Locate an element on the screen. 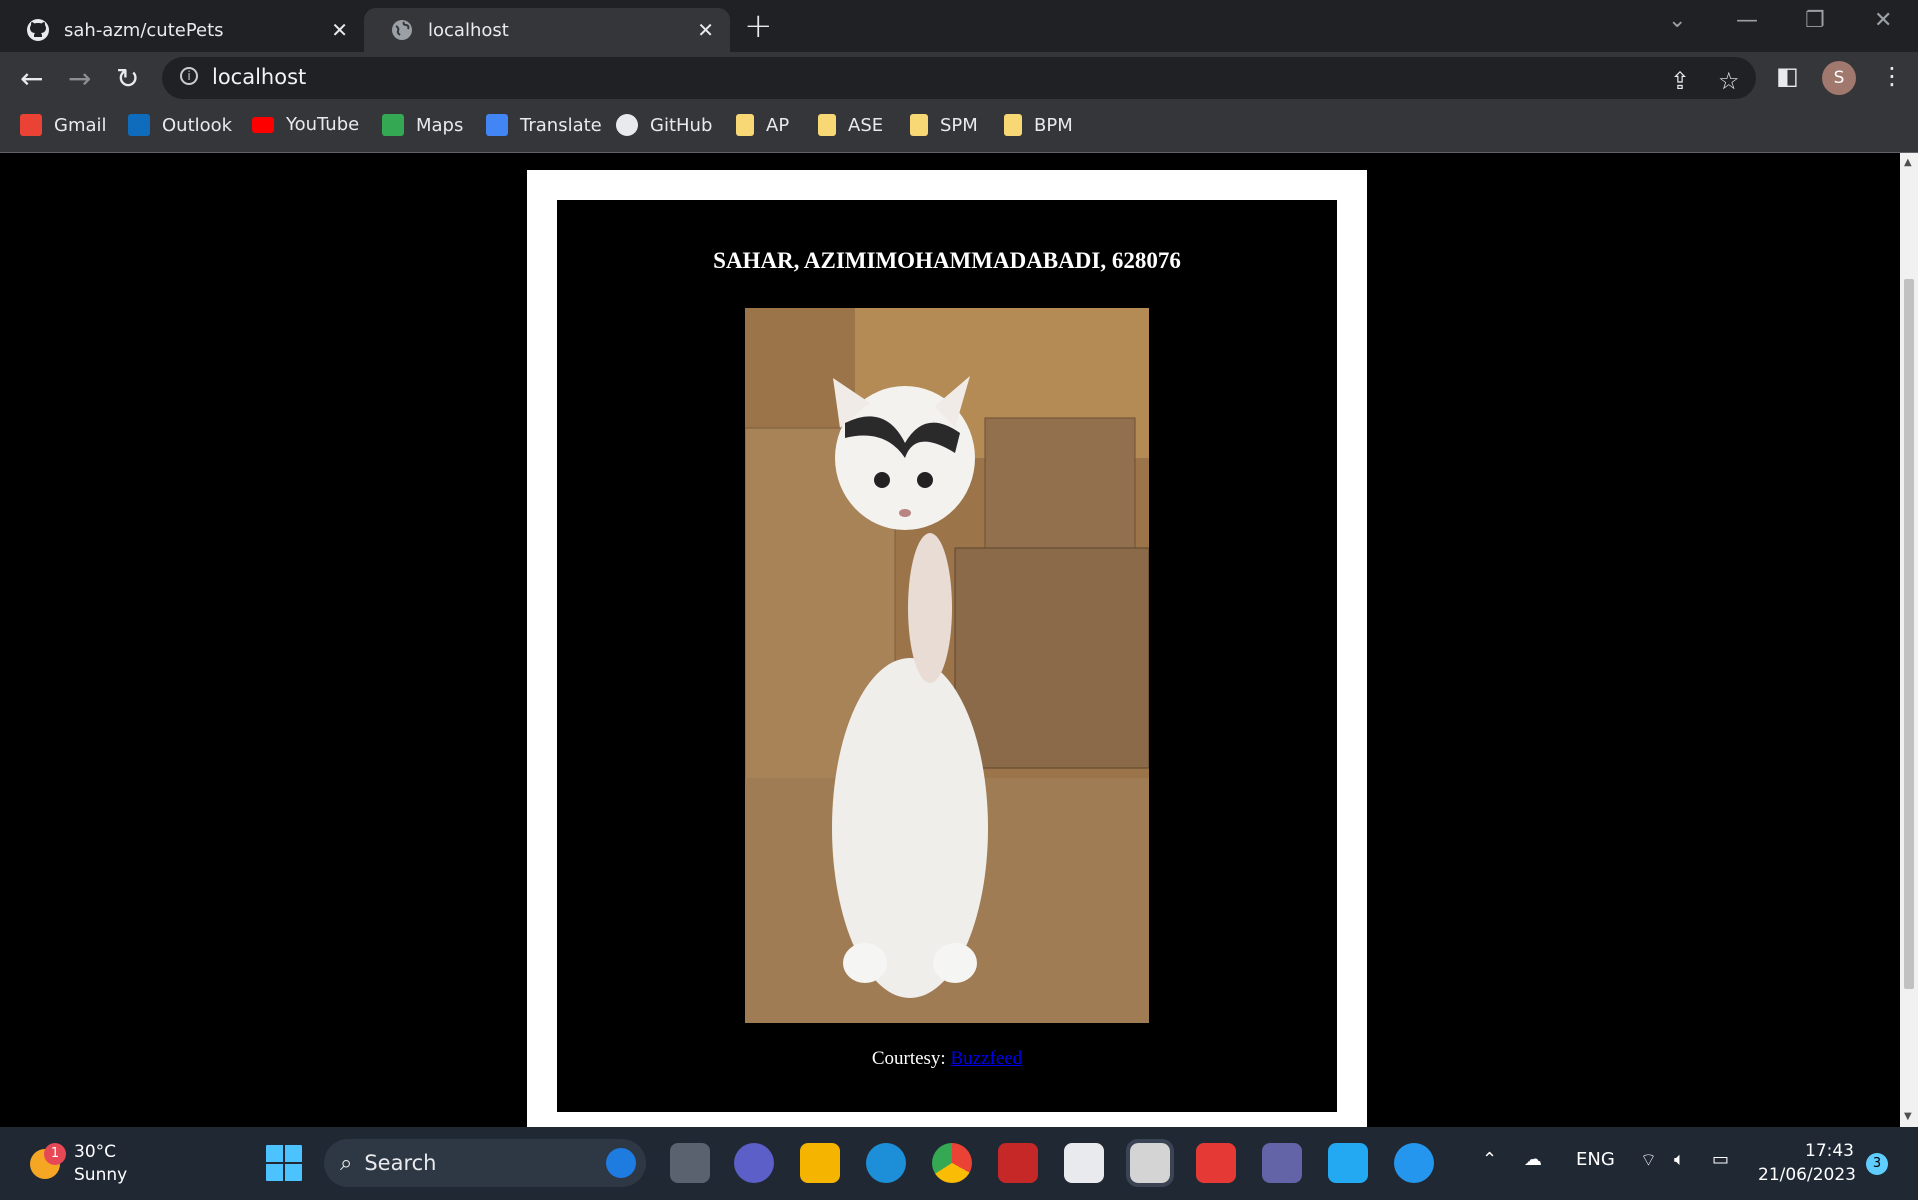 The width and height of the screenshot is (1918, 1200). bookmark-folder-ap: AP is located at coordinates (762, 125).